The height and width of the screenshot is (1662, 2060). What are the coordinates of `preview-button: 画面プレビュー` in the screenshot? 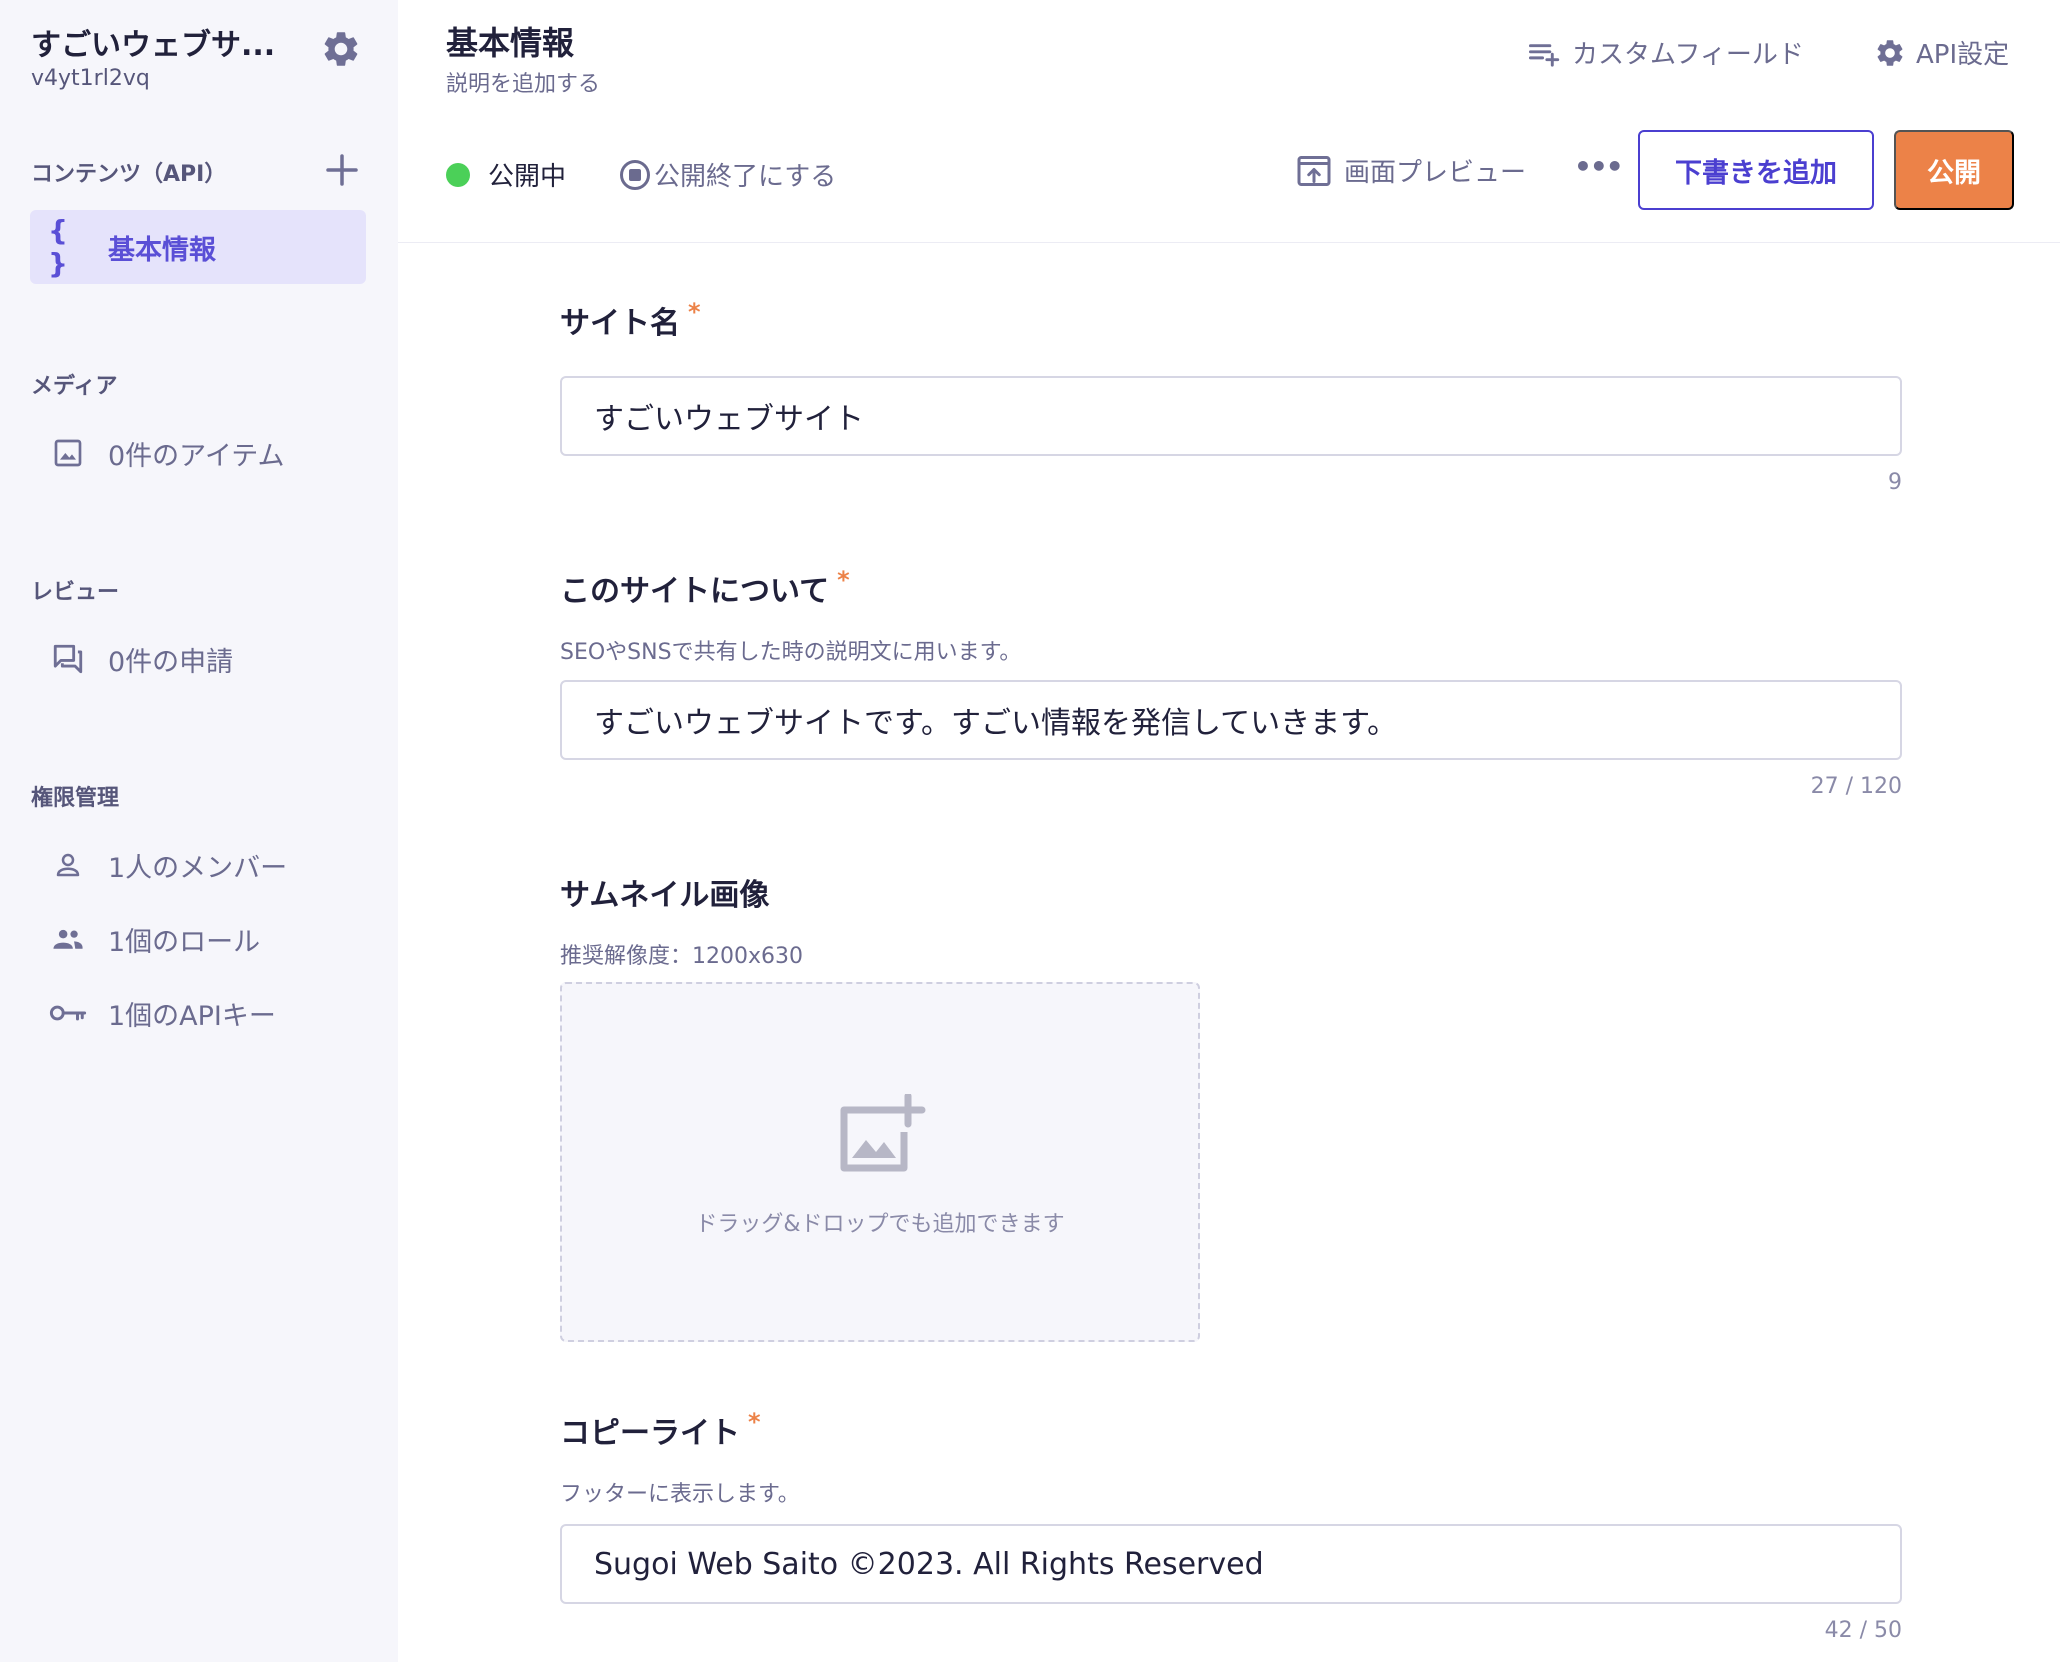 It's located at (1411, 170).